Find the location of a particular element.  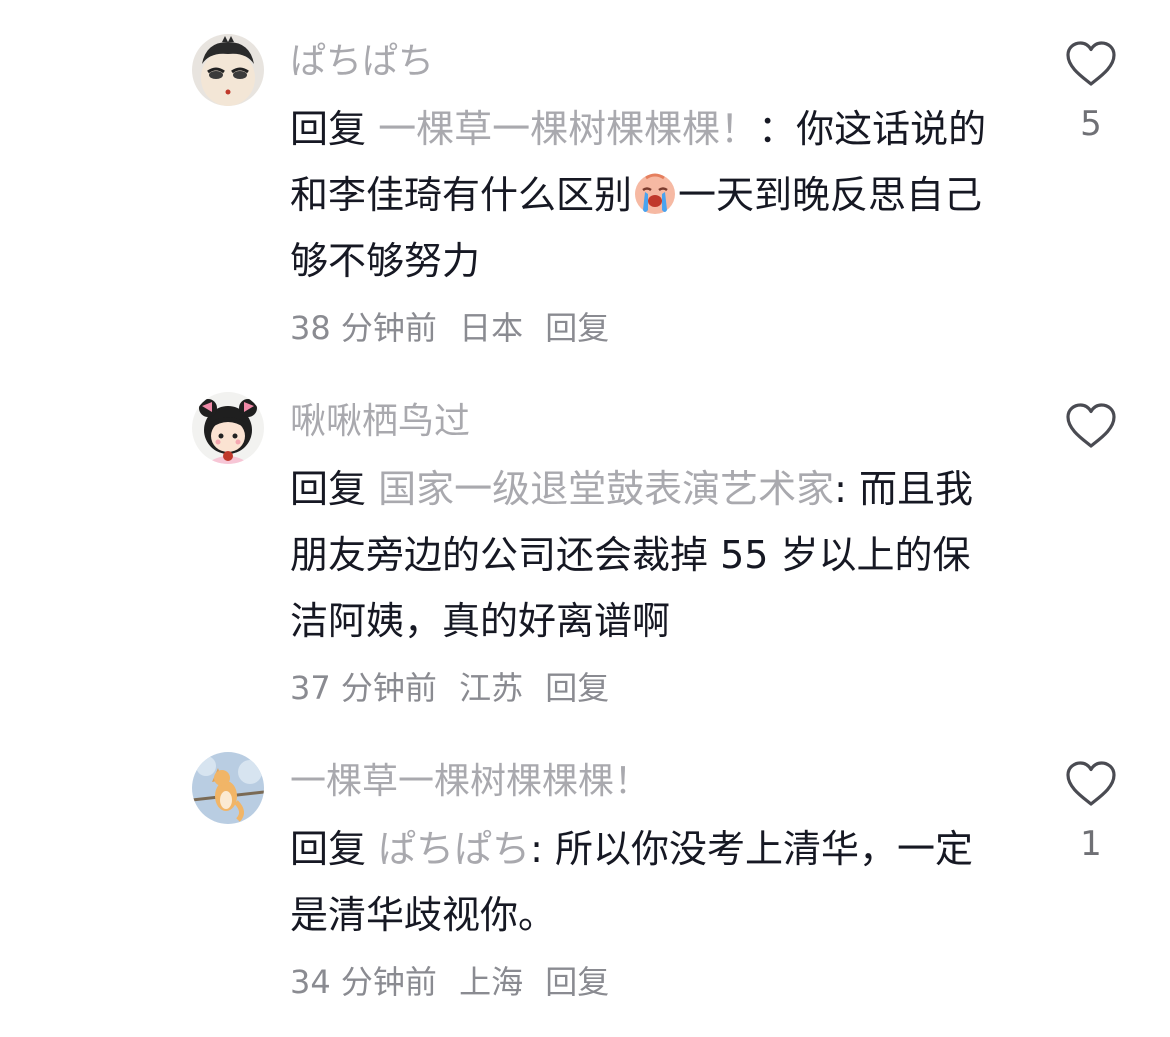

comment-location: 日本 is located at coordinates (491, 328).